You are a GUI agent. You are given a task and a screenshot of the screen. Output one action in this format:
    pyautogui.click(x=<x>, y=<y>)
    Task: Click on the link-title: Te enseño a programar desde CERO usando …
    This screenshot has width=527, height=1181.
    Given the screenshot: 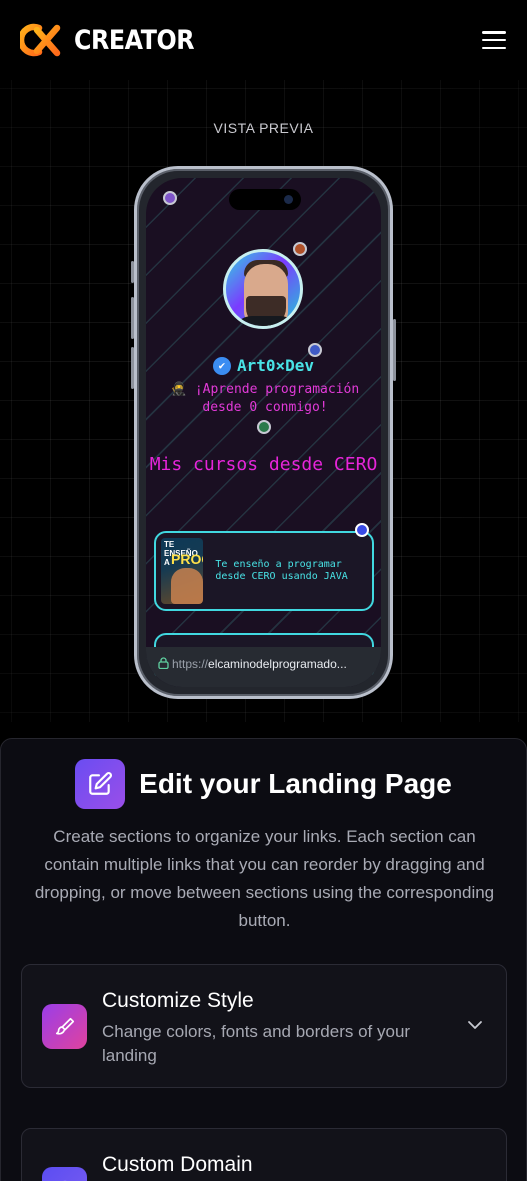 What is the action you would take?
    pyautogui.click(x=281, y=570)
    